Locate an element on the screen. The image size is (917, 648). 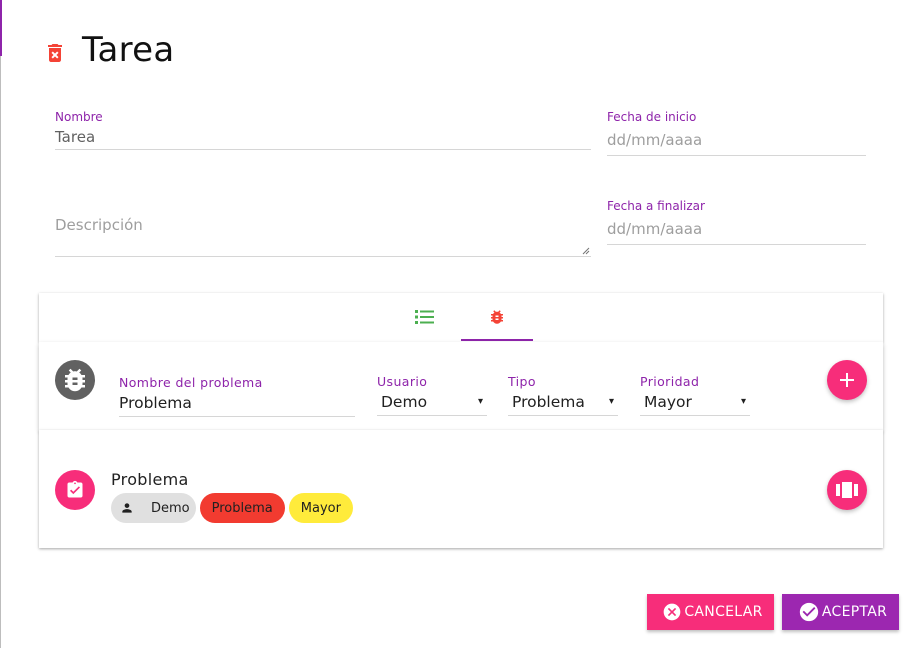
nombre-field: Nombre Tarea is located at coordinates (323, 130).